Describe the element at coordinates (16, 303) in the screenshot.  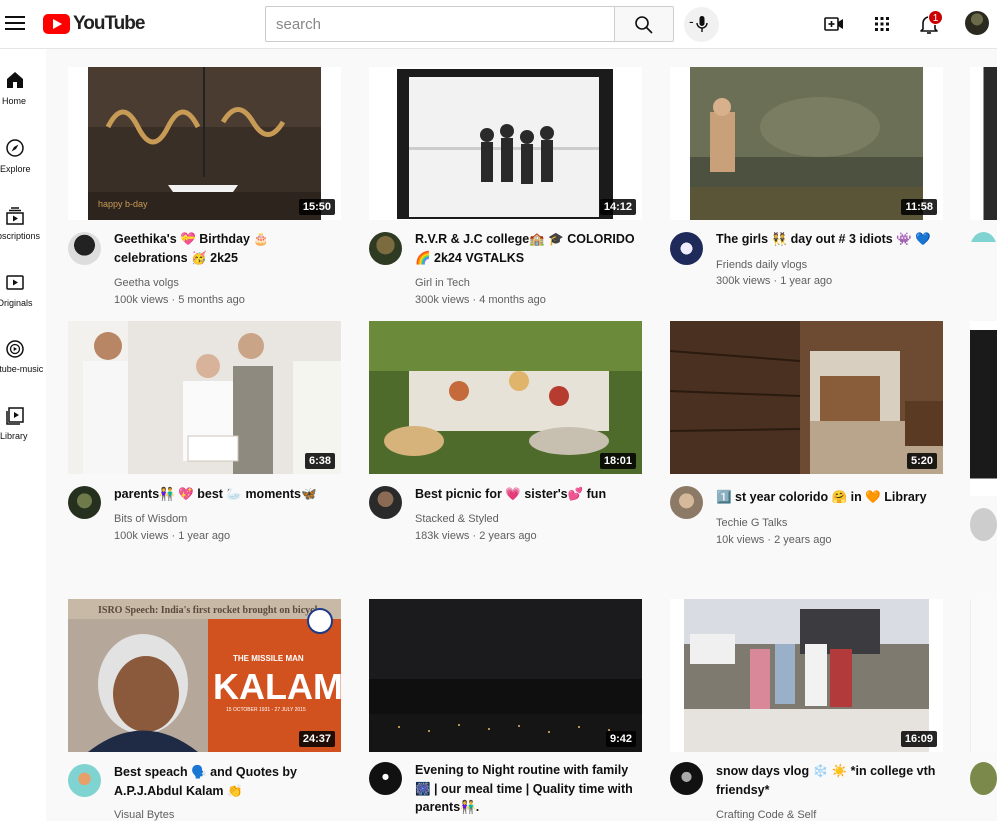
I see `sidebar-label-originals: Originals` at that location.